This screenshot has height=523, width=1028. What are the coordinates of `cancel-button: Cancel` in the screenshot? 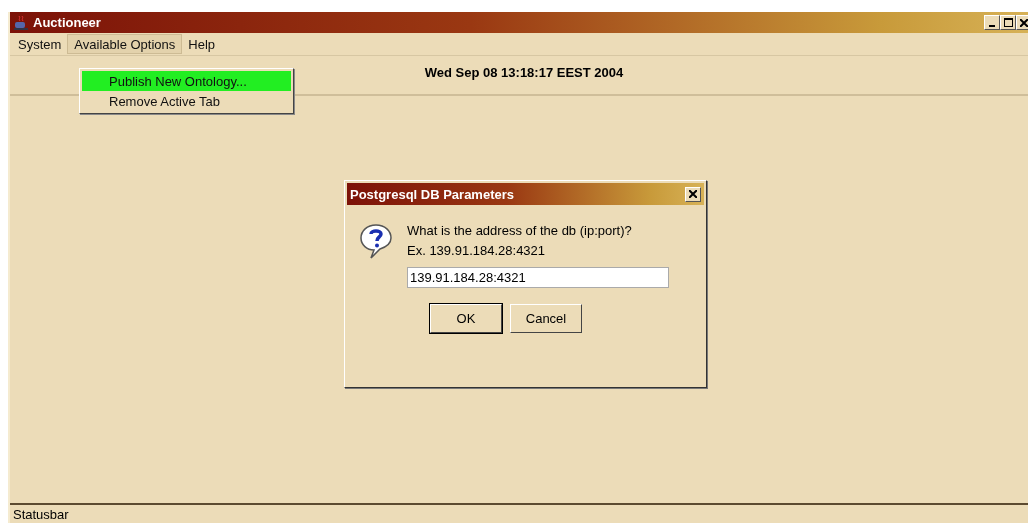 It's located at (546, 318).